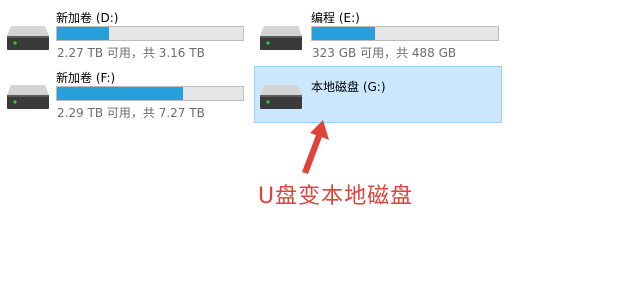  What do you see at coordinates (87, 18) in the screenshot?
I see `drive-name: 新加卷 (D:)` at bounding box center [87, 18].